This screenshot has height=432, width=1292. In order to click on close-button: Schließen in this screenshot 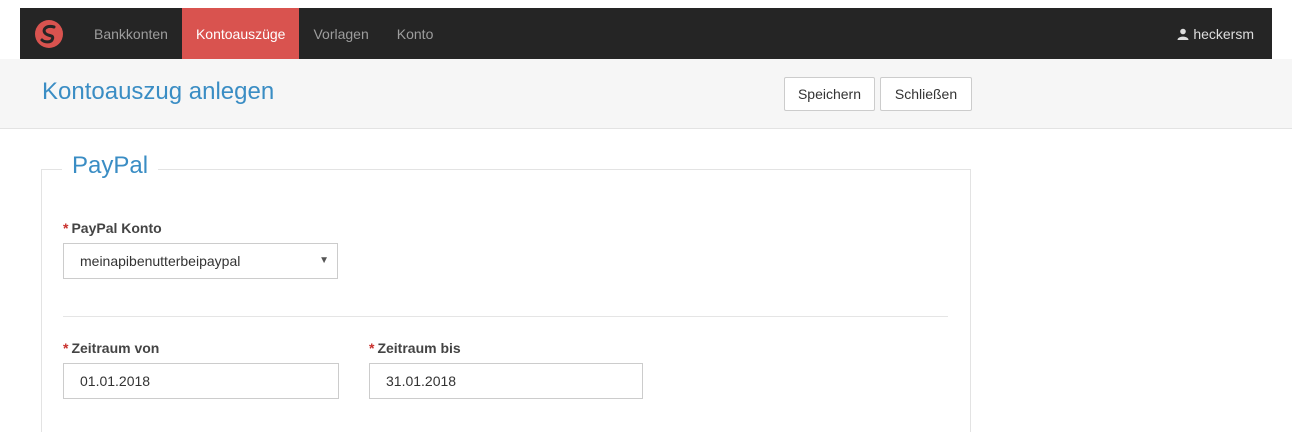, I will do `click(926, 94)`.